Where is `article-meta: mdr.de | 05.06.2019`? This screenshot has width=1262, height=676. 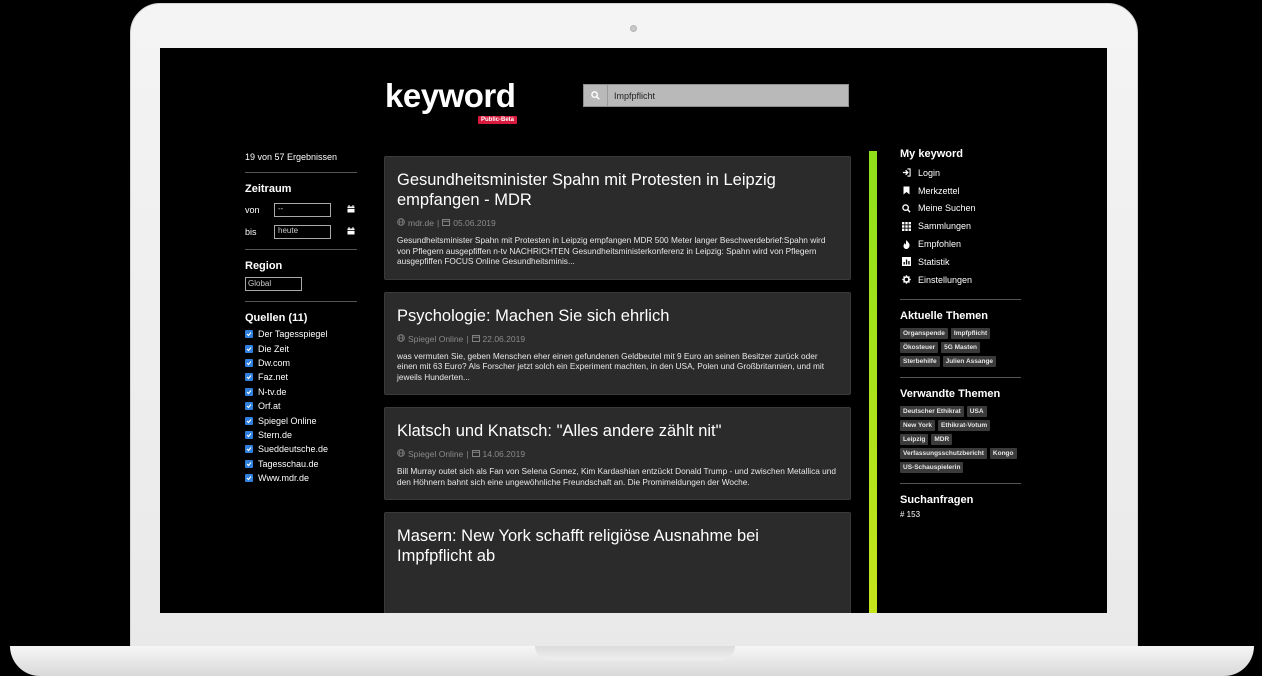
article-meta: mdr.de | 05.06.2019 is located at coordinates (617, 223).